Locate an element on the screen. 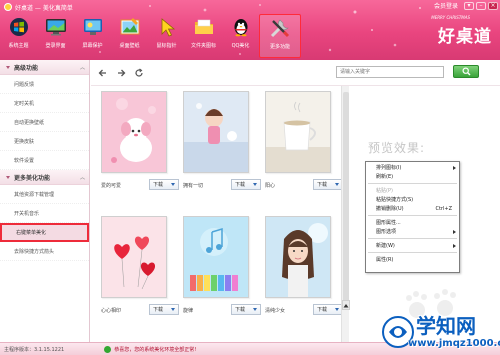 This screenshot has height=355, width=500. forward-arrow-icon is located at coordinates (121, 73).